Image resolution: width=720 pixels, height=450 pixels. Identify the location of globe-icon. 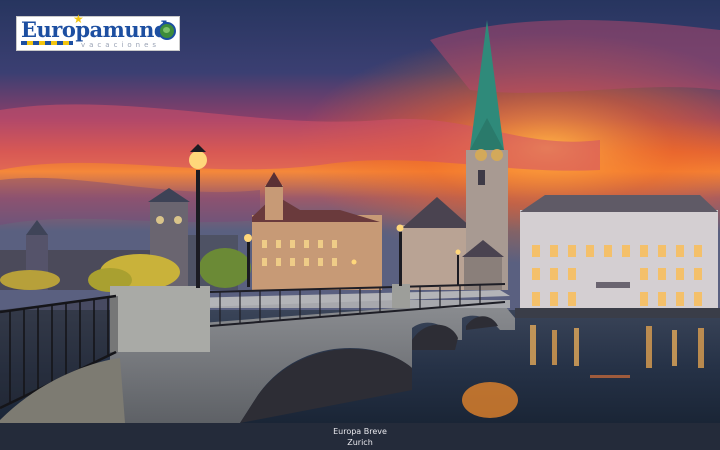
(167, 31).